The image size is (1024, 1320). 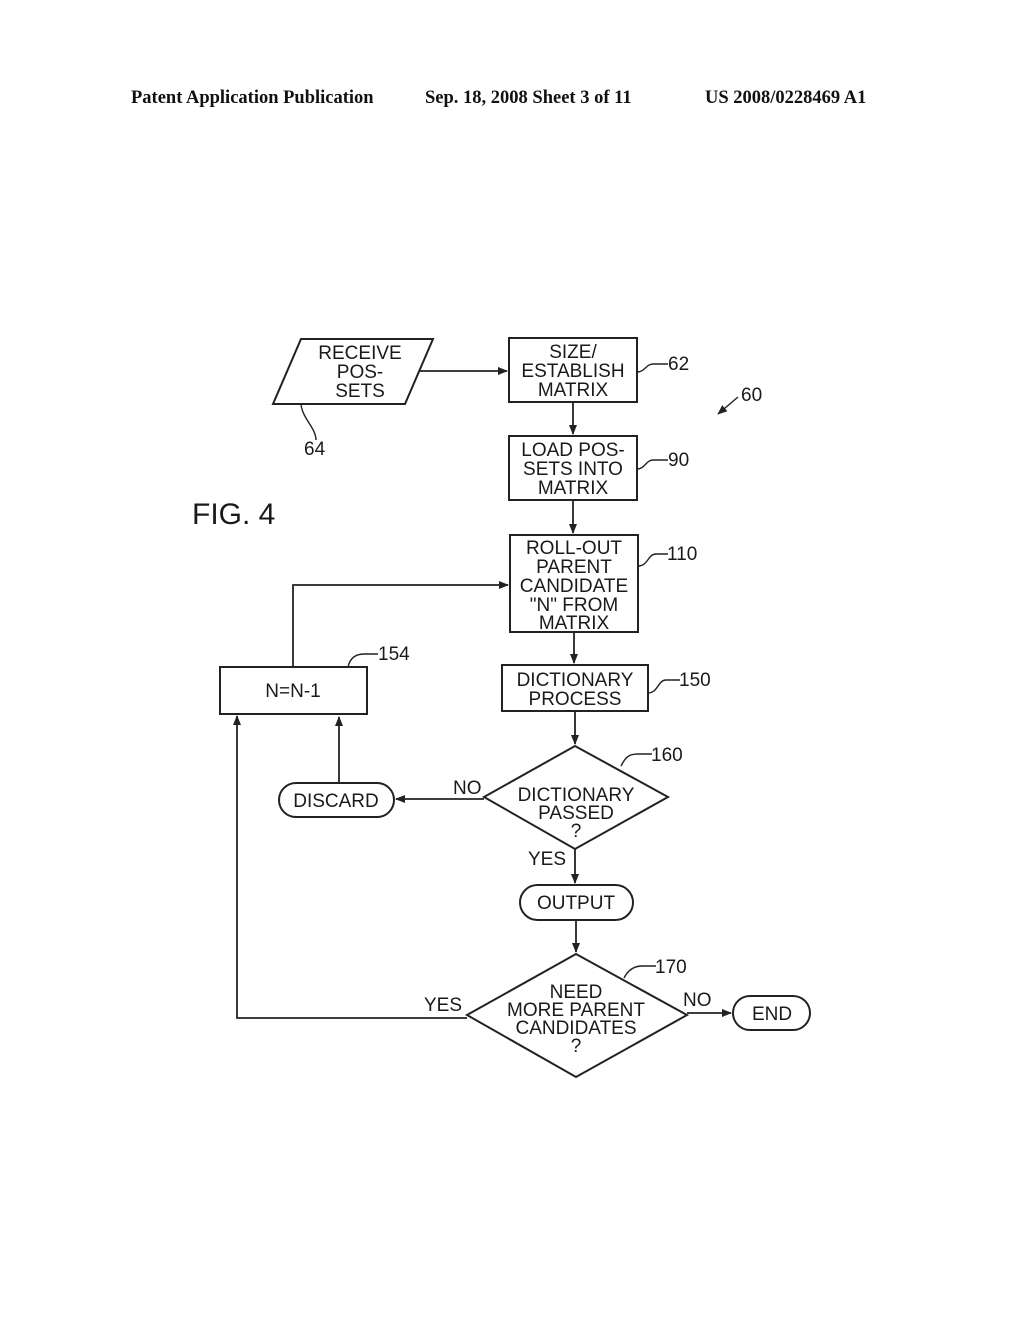 I want to click on figure-label: FIG. 4, so click(x=233, y=514).